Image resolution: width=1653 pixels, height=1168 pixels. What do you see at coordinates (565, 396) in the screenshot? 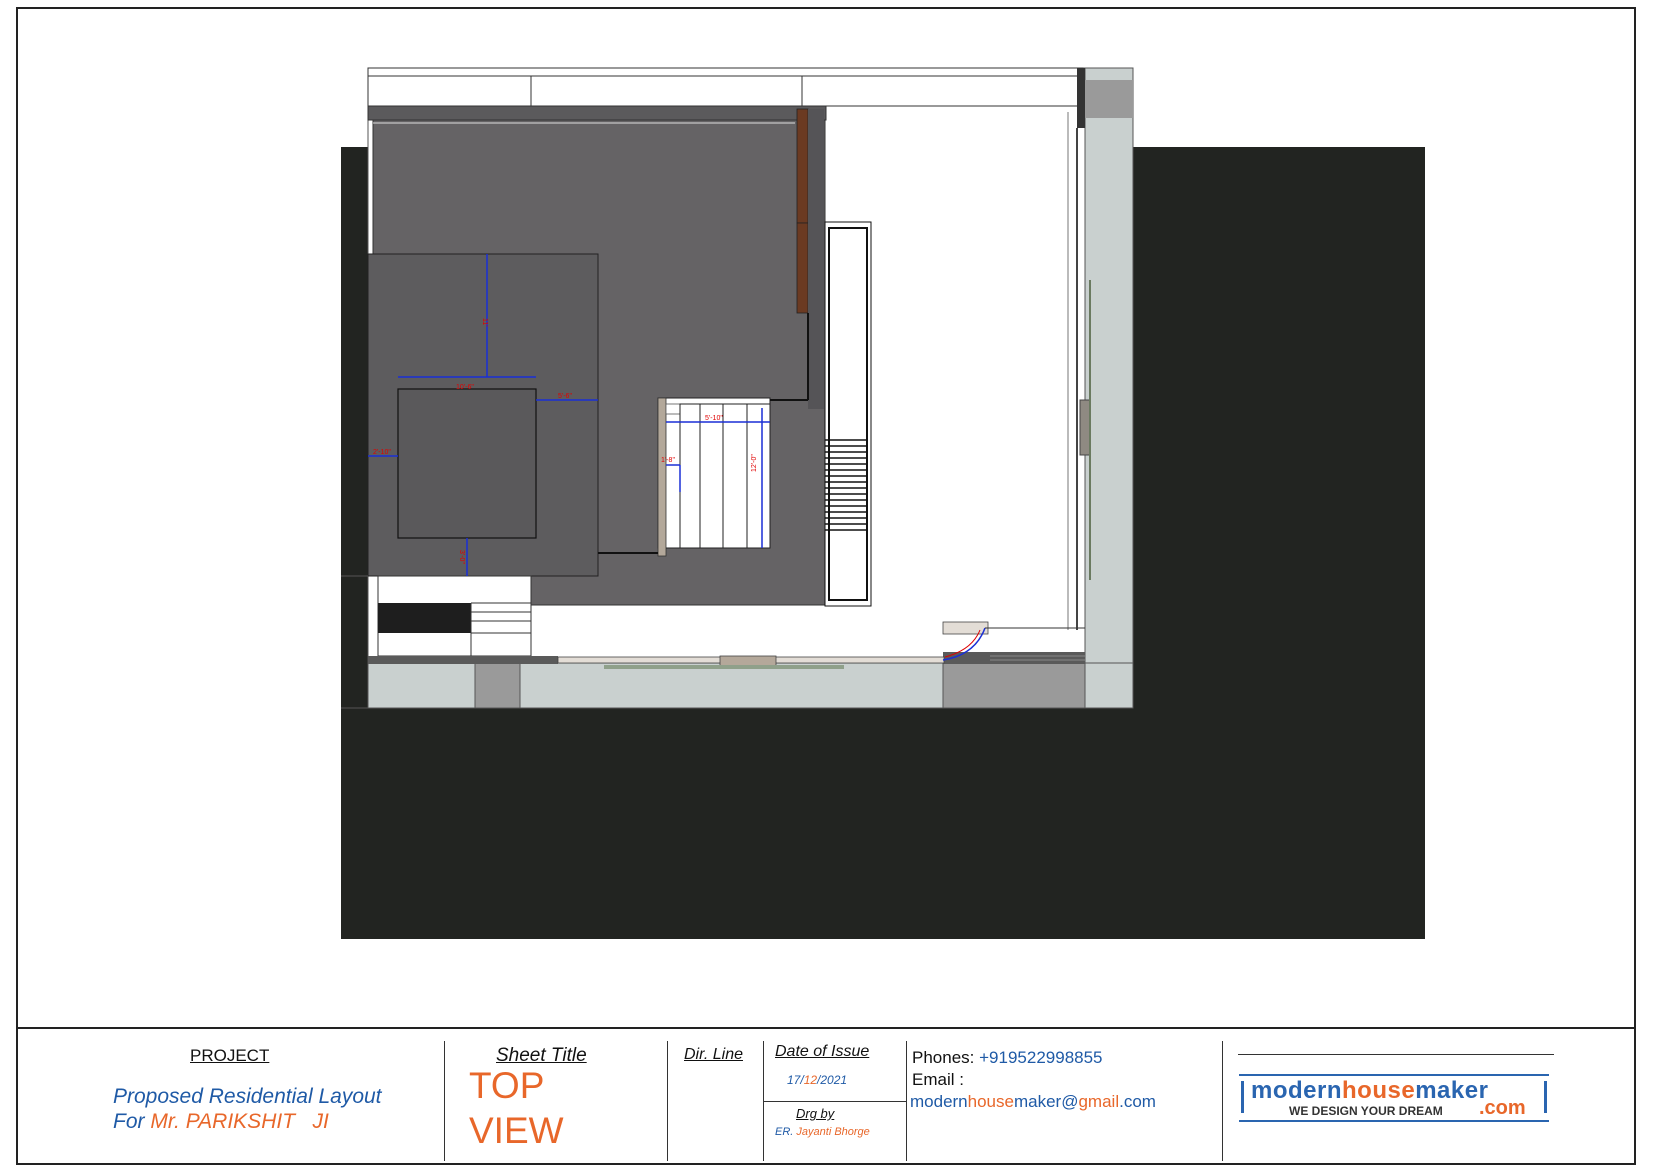
I see `dim-label-3: 5'-6"` at bounding box center [565, 396].